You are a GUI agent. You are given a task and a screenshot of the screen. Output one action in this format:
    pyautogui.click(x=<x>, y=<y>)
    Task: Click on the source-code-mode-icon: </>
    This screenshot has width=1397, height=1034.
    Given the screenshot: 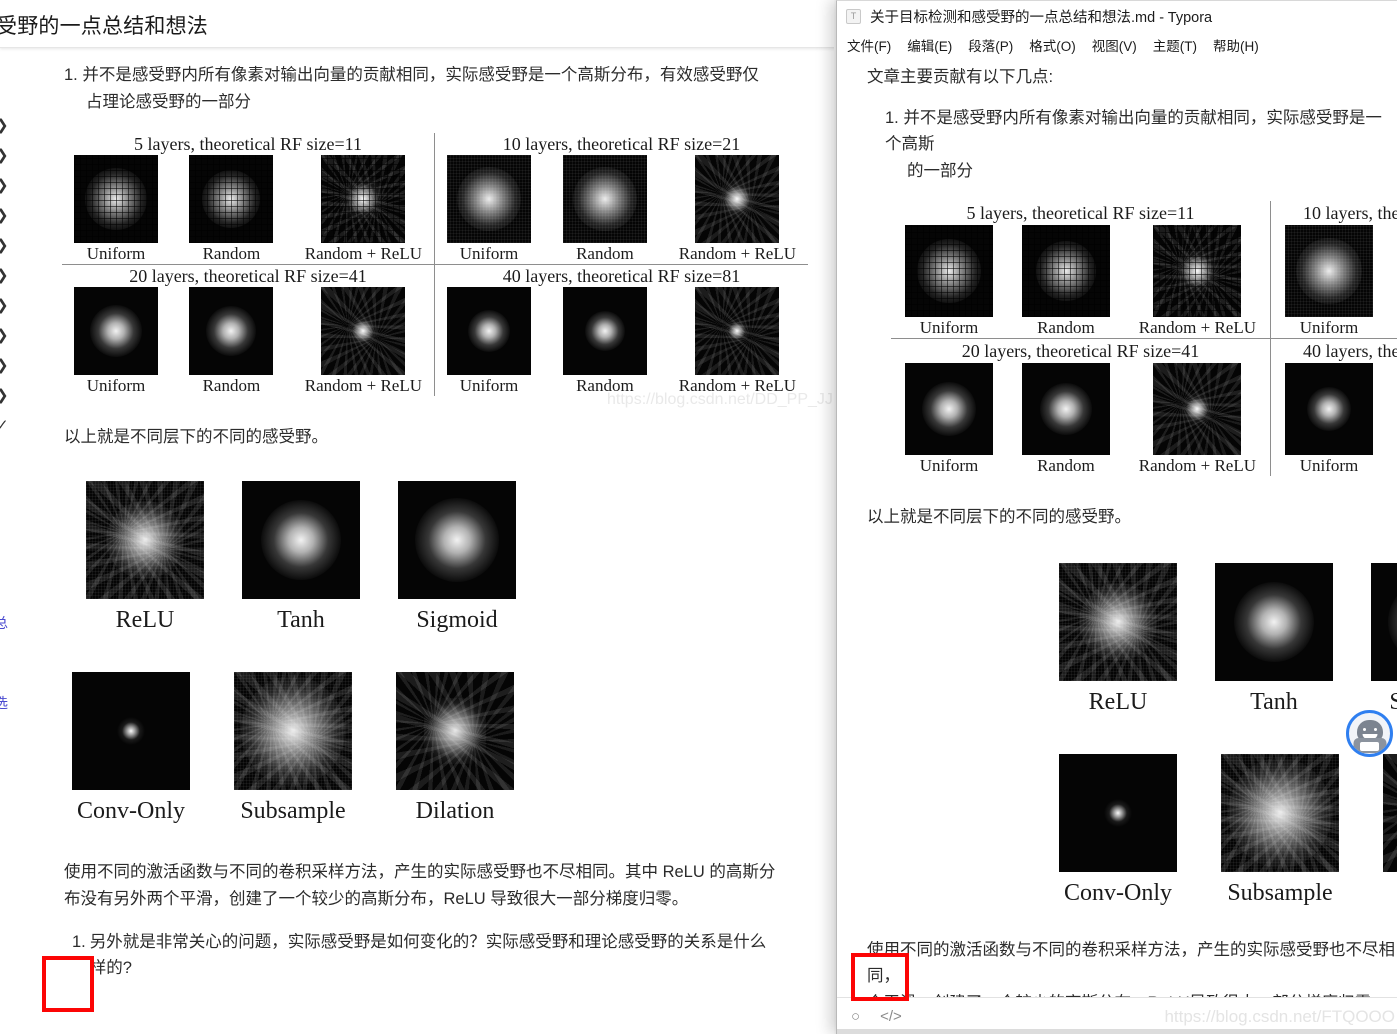 What is the action you would take?
    pyautogui.click(x=891, y=1016)
    